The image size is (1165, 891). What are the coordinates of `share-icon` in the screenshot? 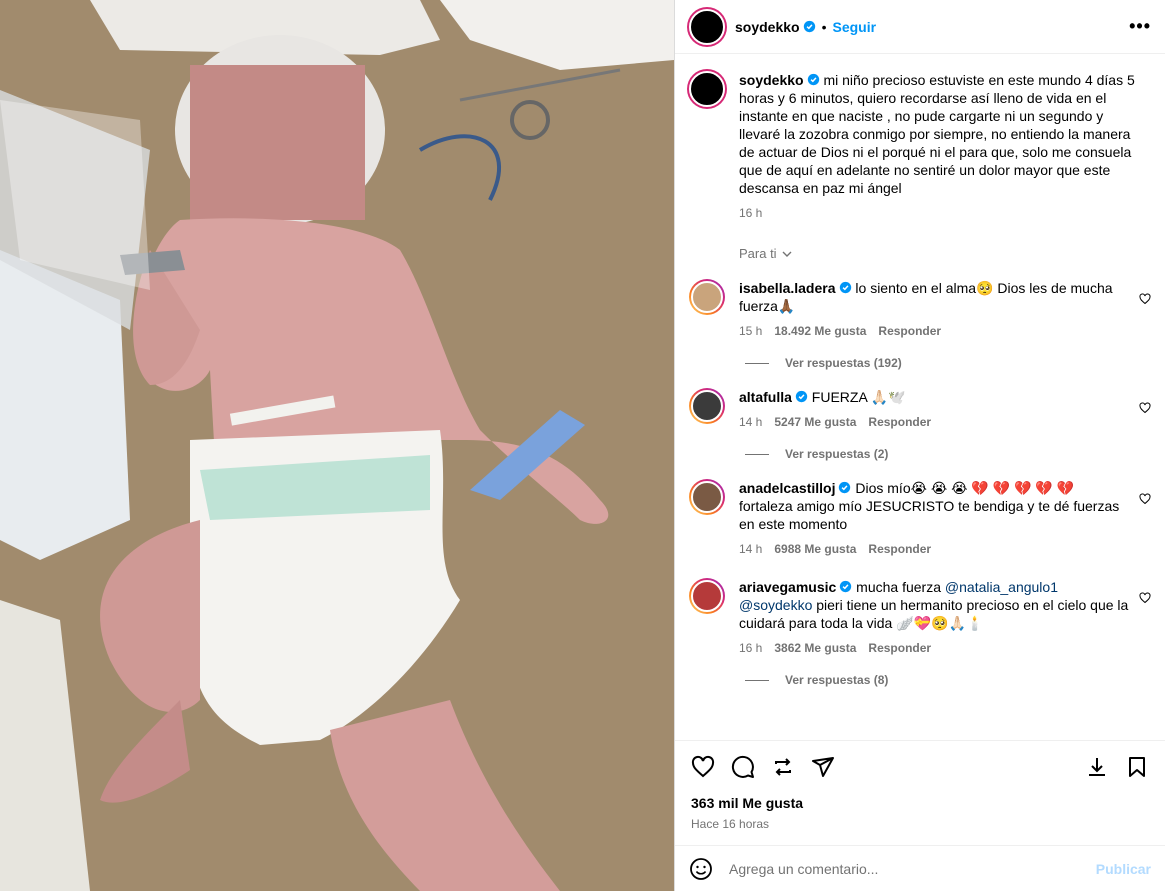 It's located at (823, 767).